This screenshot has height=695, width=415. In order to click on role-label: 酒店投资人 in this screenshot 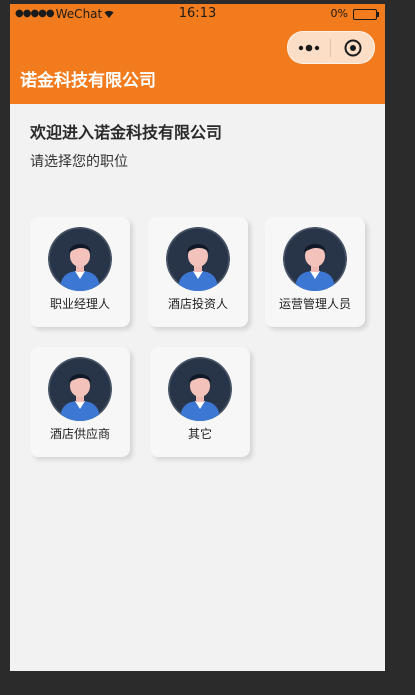, I will do `click(197, 304)`.